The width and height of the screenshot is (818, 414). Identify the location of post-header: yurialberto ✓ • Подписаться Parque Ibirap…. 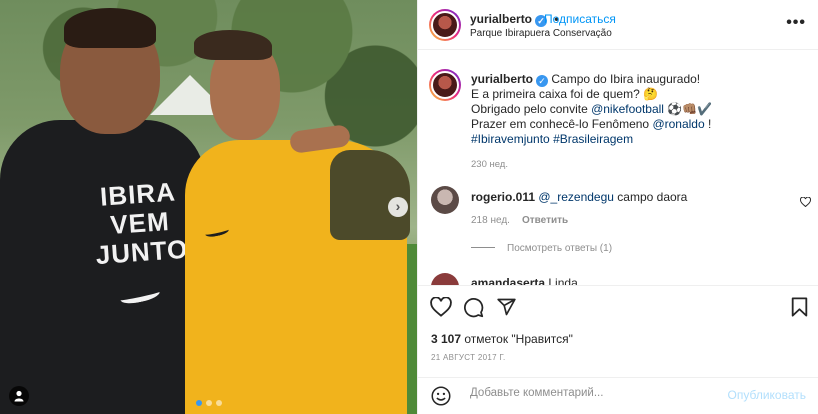
(618, 25).